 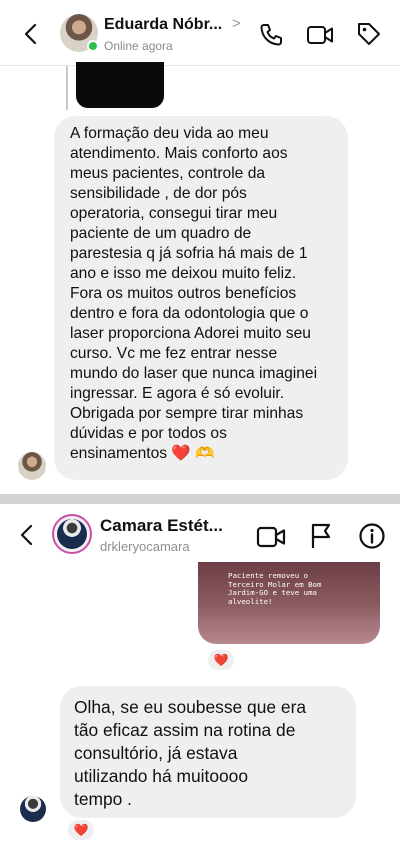 I want to click on chat-header: Eduarda Nóbr... > Online agora, so click(x=200, y=33).